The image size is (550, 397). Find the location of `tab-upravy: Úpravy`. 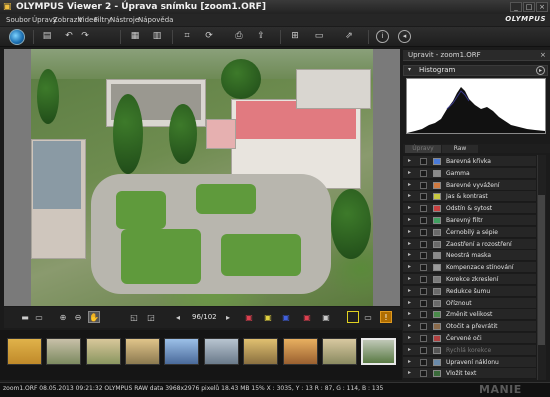

tab-upravy: Úpravy is located at coordinates (423, 149).